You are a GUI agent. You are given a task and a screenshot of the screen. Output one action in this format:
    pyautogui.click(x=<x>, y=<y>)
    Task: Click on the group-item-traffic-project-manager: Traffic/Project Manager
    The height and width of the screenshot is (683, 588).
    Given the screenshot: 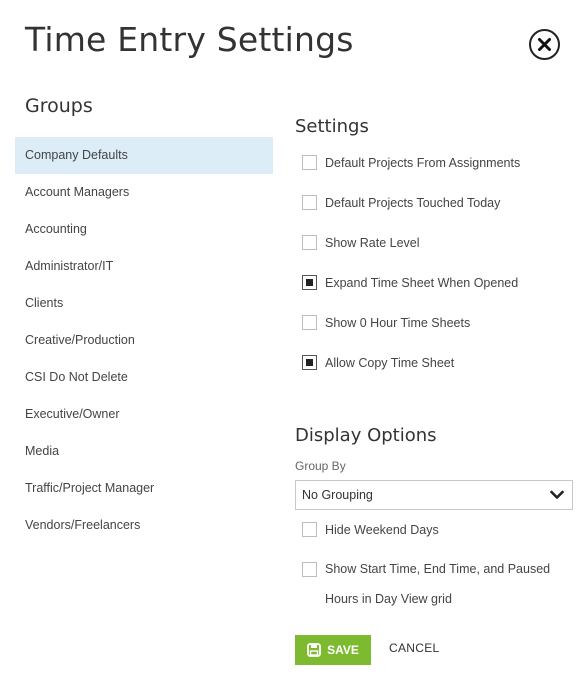 What is the action you would take?
    pyautogui.click(x=144, y=488)
    